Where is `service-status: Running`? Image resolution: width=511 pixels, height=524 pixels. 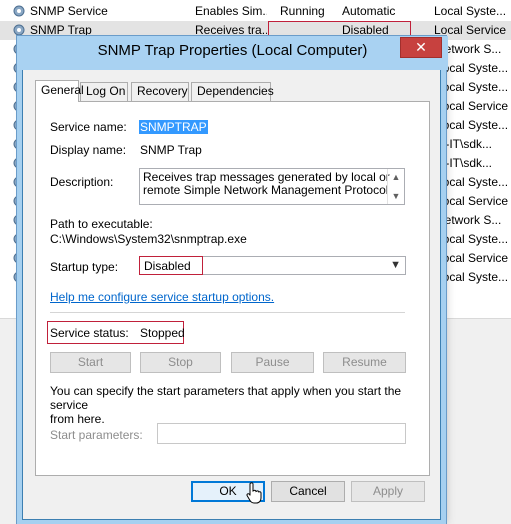 service-status: Running is located at coordinates (302, 11).